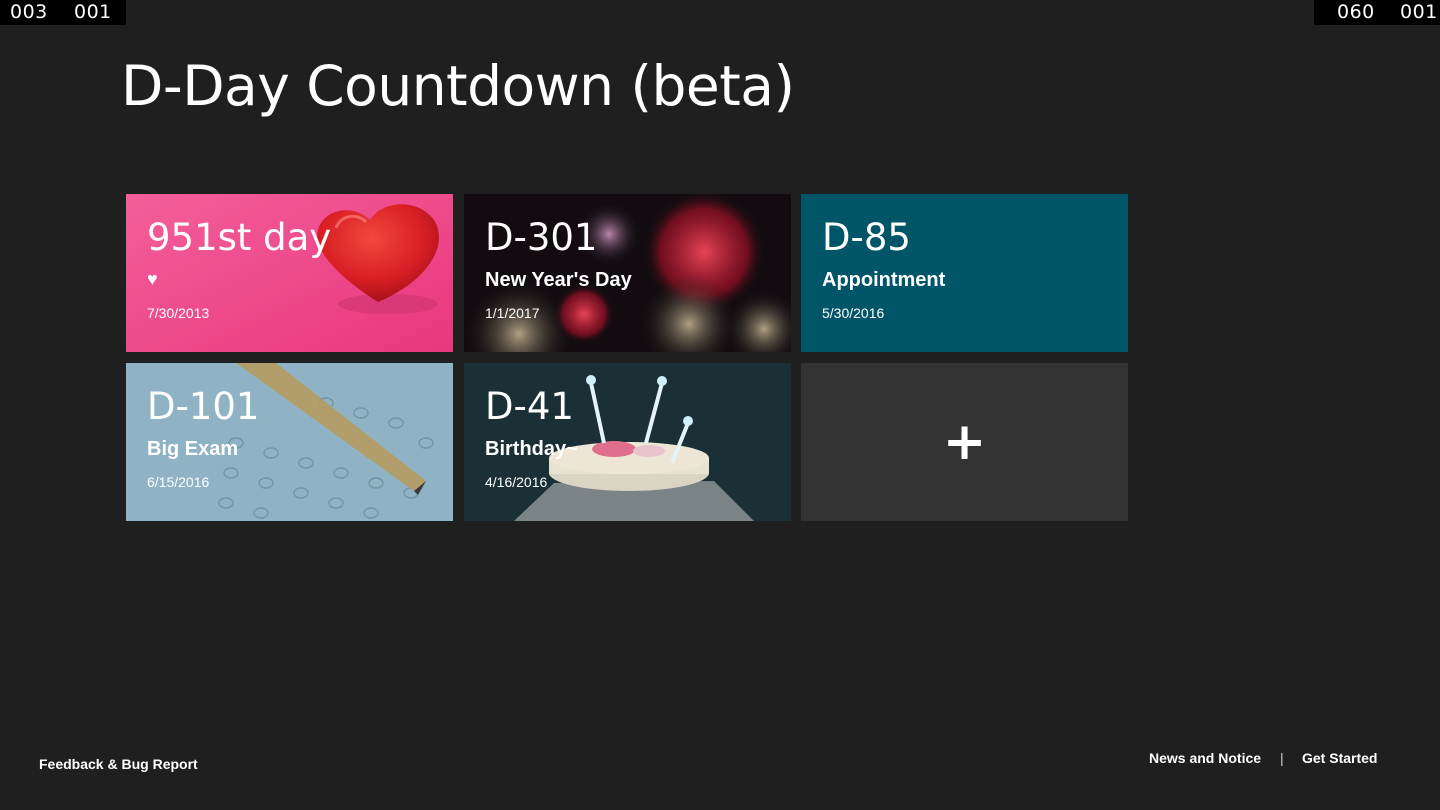  Describe the element at coordinates (866, 237) in the screenshot. I see `tile-count: D-85` at that location.